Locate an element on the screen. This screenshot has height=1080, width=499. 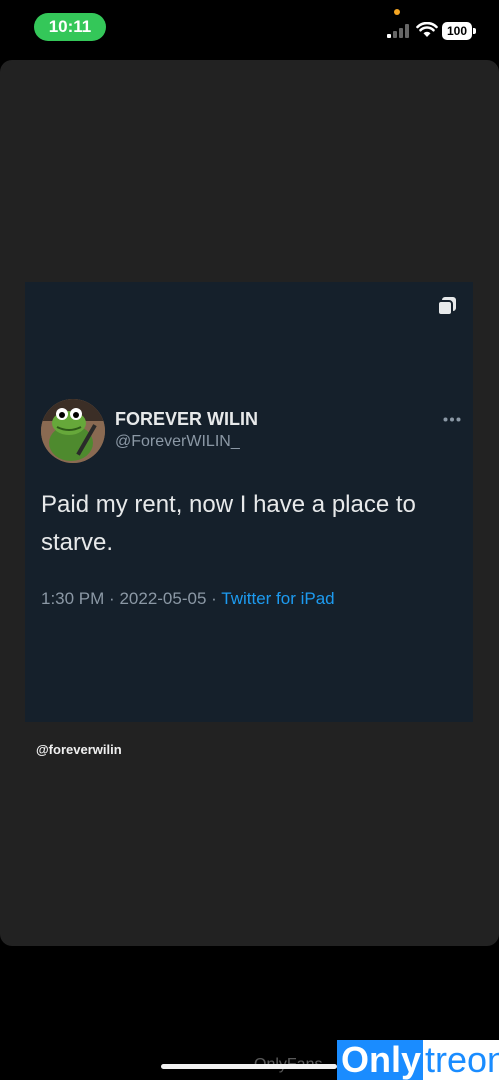
tweet-handle: @ForeverWILIN_ is located at coordinates (177, 442).